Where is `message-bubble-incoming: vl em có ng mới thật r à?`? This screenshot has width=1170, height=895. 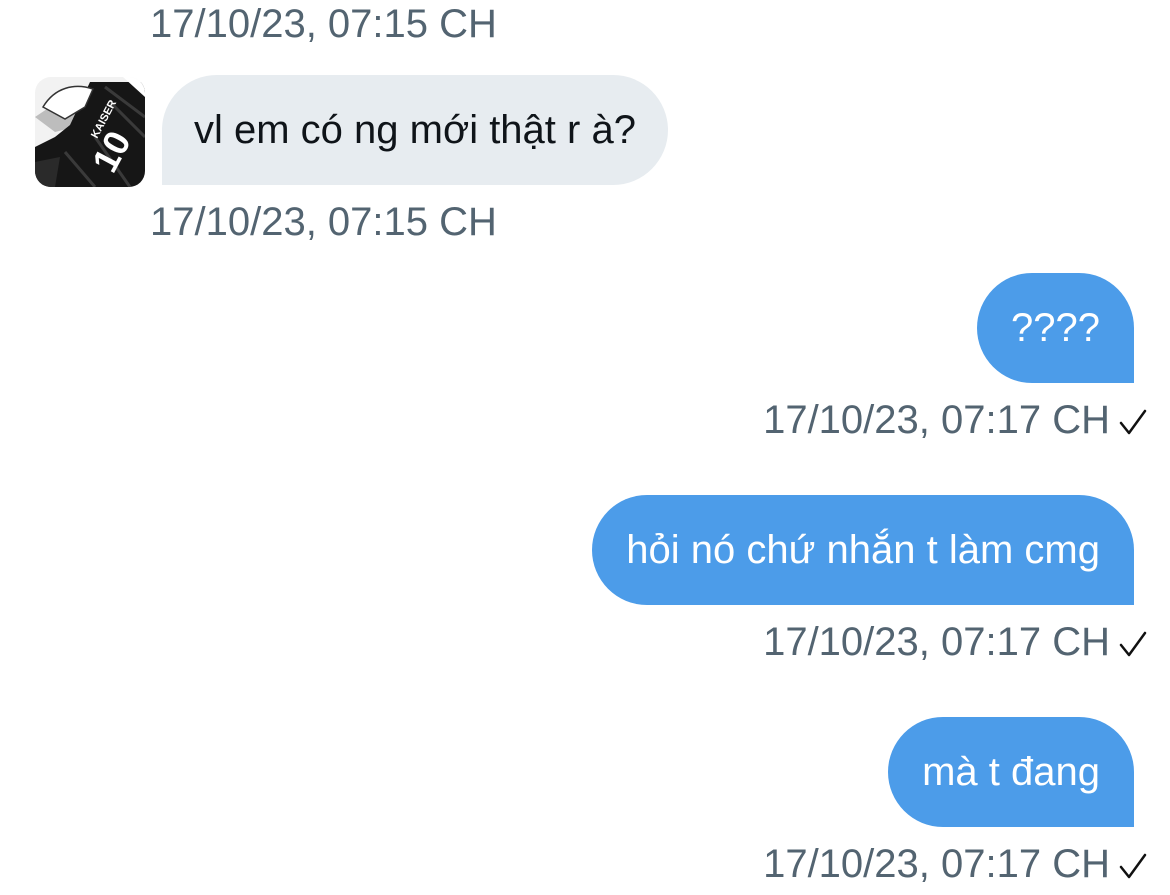 message-bubble-incoming: vl em có ng mới thật r à? is located at coordinates (415, 130).